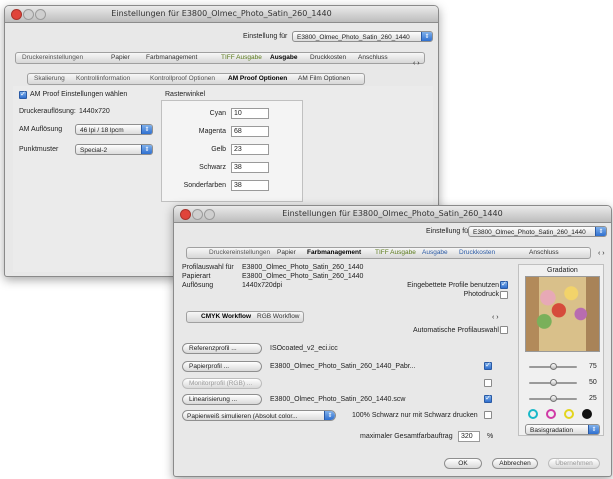  Describe the element at coordinates (196, 276) in the screenshot. I see `papierart-label: Papierart` at that location.